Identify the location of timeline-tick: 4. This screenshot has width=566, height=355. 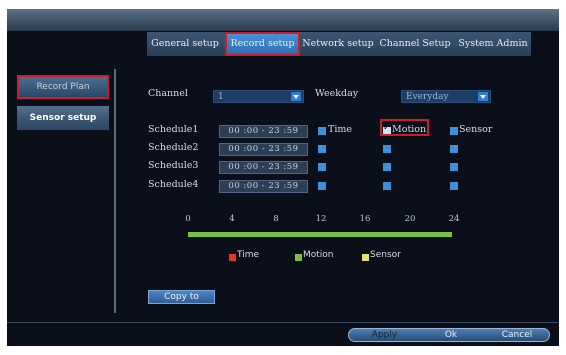
(232, 219).